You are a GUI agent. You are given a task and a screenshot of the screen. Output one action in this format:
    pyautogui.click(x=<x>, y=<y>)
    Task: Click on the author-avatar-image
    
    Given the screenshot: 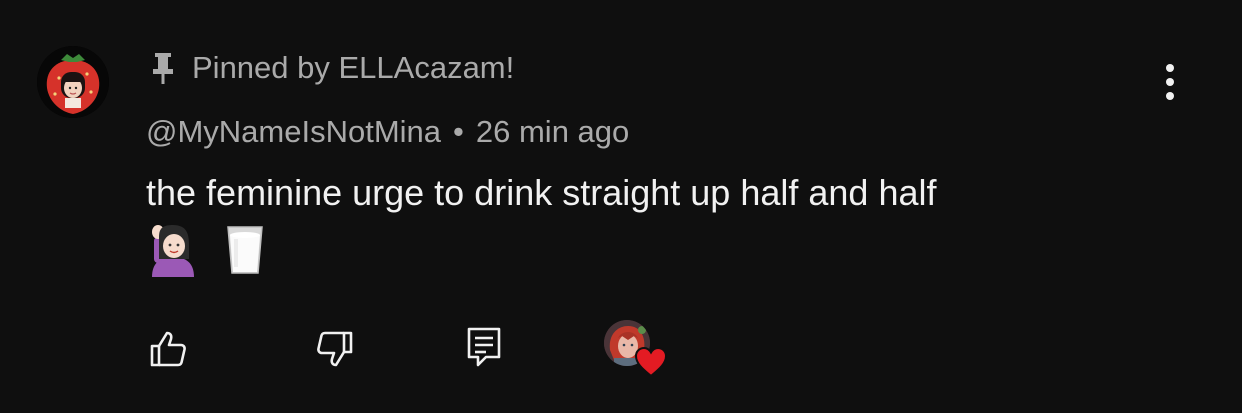 What is the action you would take?
    pyautogui.click(x=73, y=82)
    